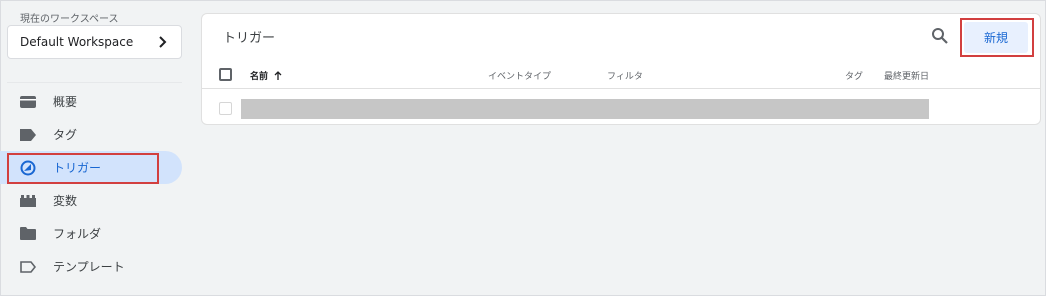  Describe the element at coordinates (225, 108) in the screenshot. I see `row-checkbox` at that location.